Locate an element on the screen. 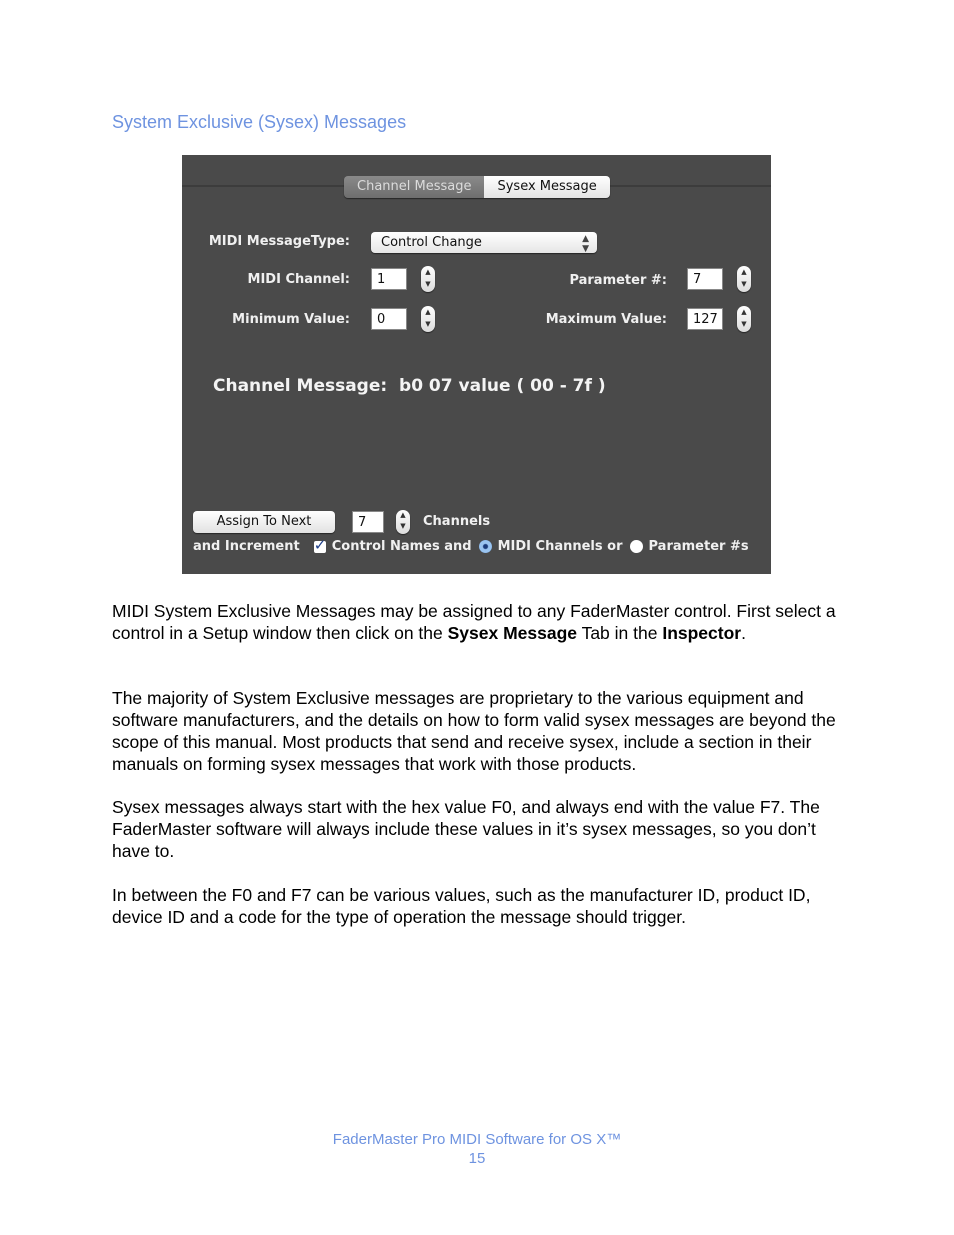  message-type-select: Control Change ▲ ▼ is located at coordinates (484, 243).